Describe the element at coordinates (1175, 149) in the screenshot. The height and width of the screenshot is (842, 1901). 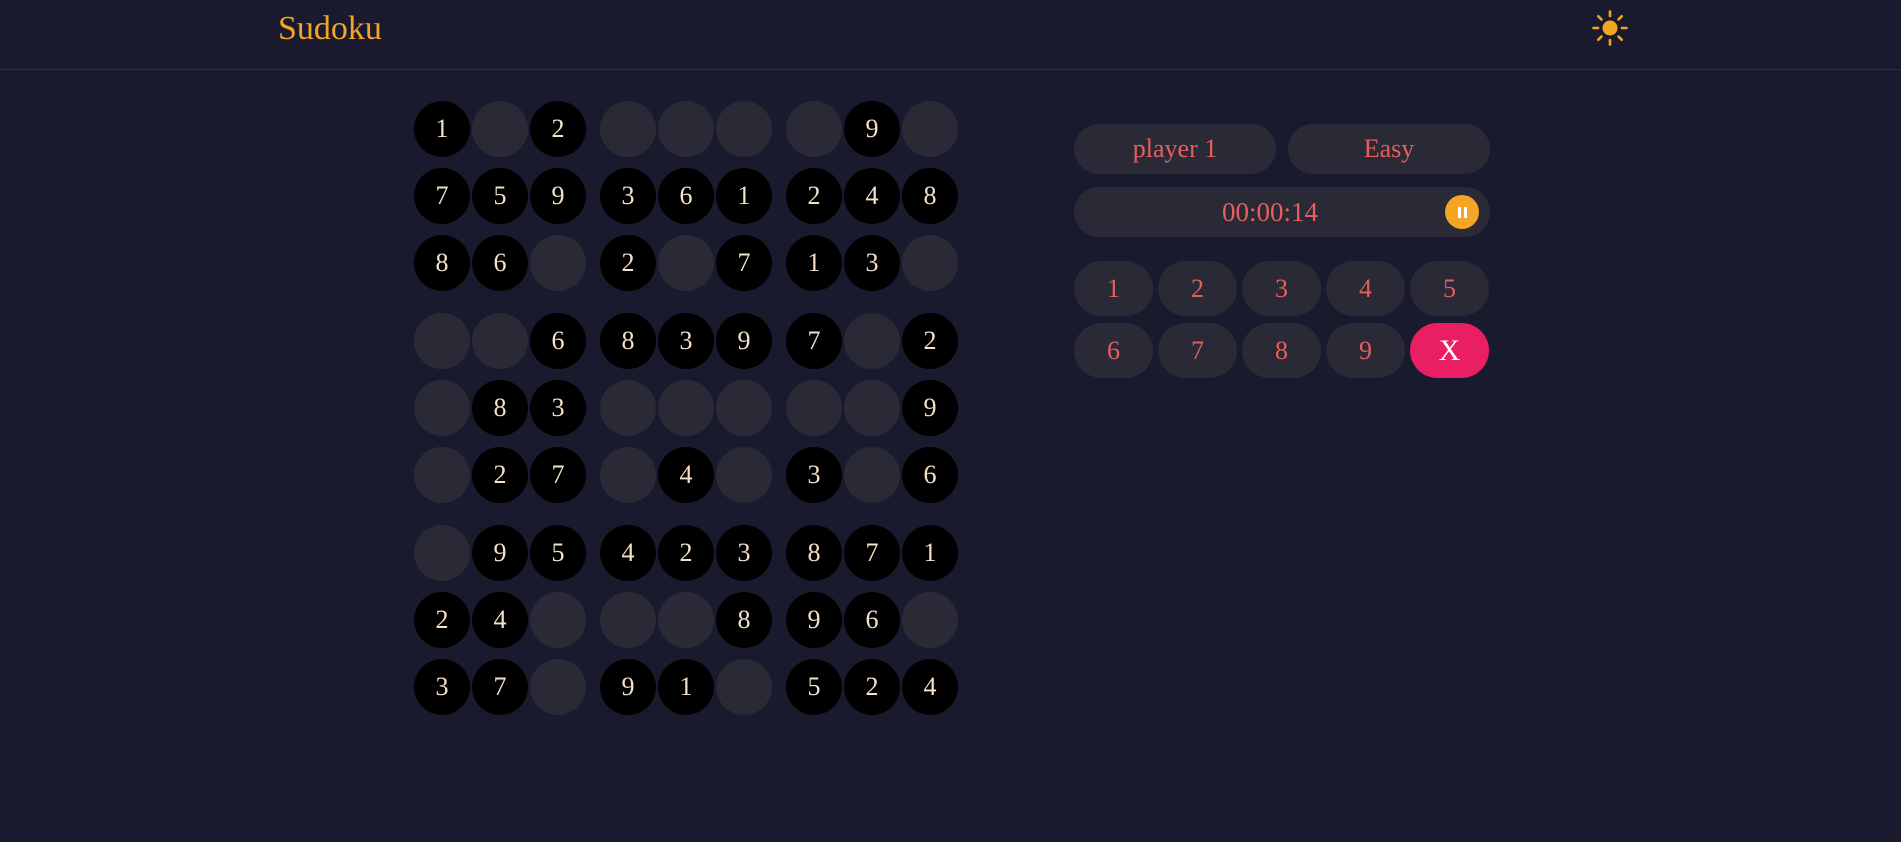
I see `player-name-button: player 1` at that location.